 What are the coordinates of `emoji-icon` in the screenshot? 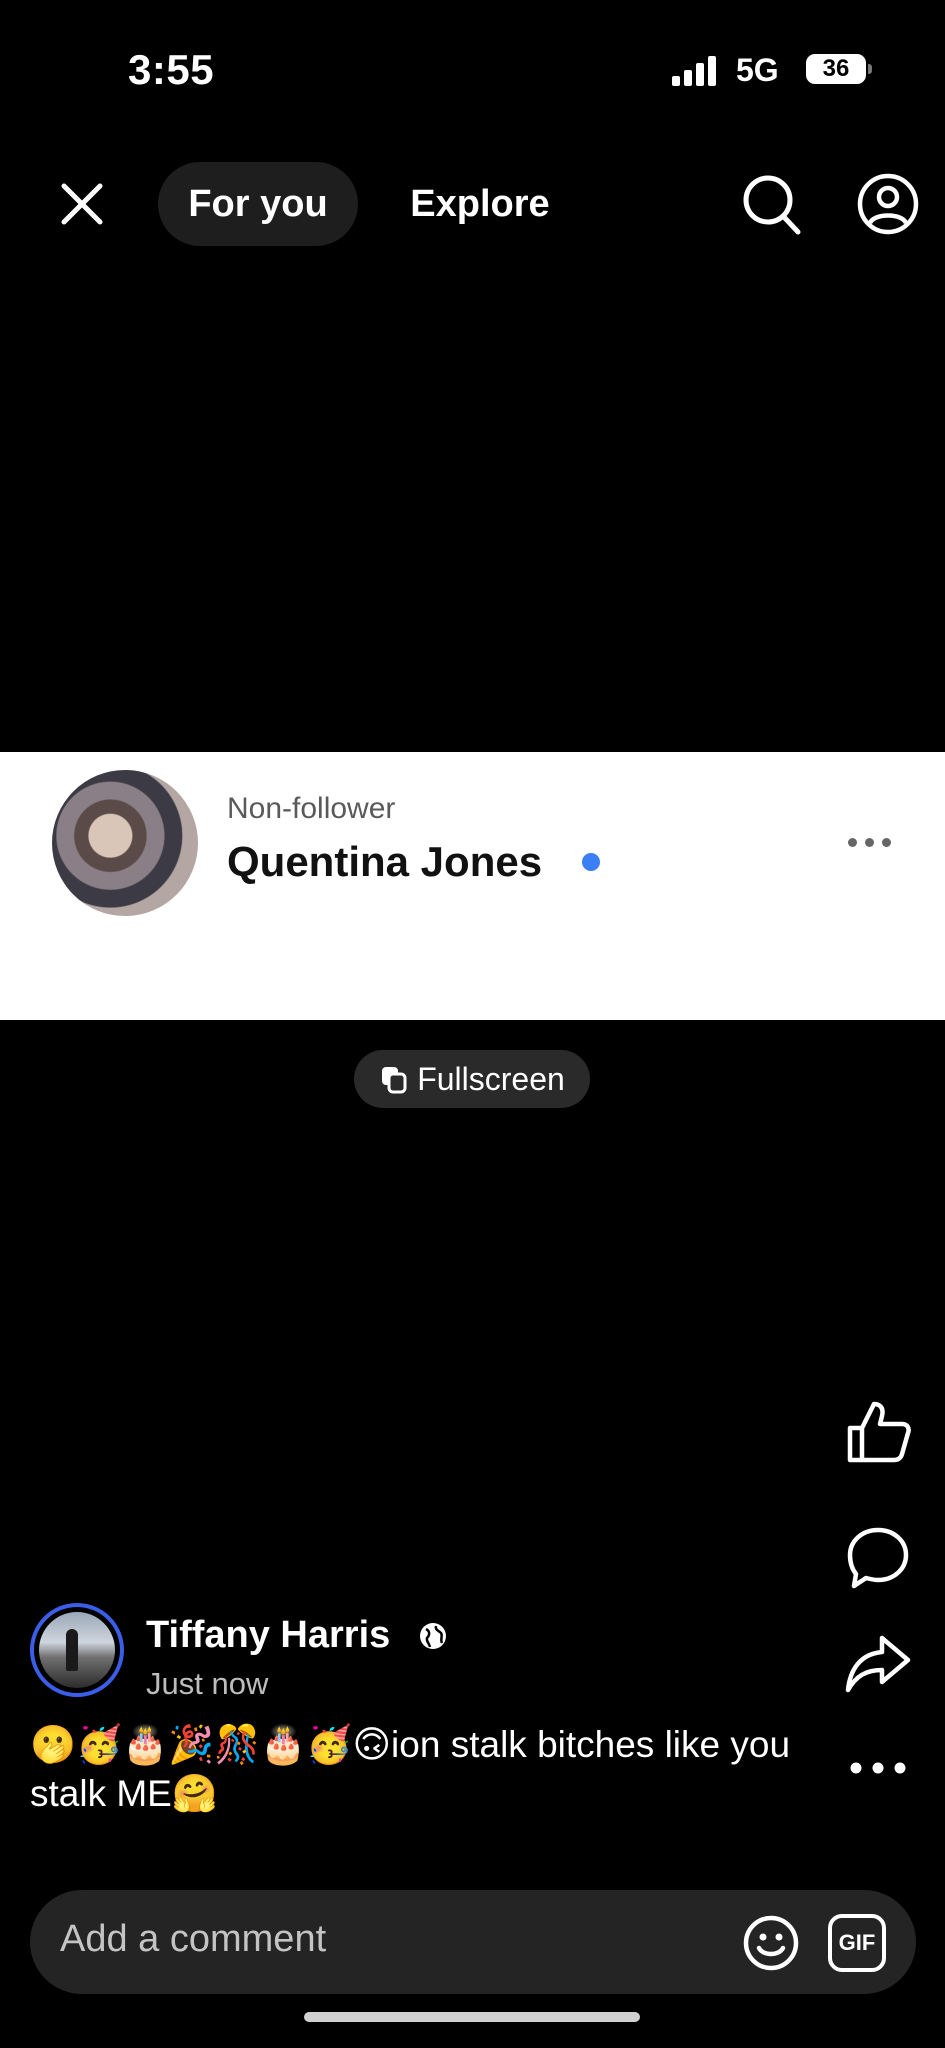 It's located at (771, 1943).